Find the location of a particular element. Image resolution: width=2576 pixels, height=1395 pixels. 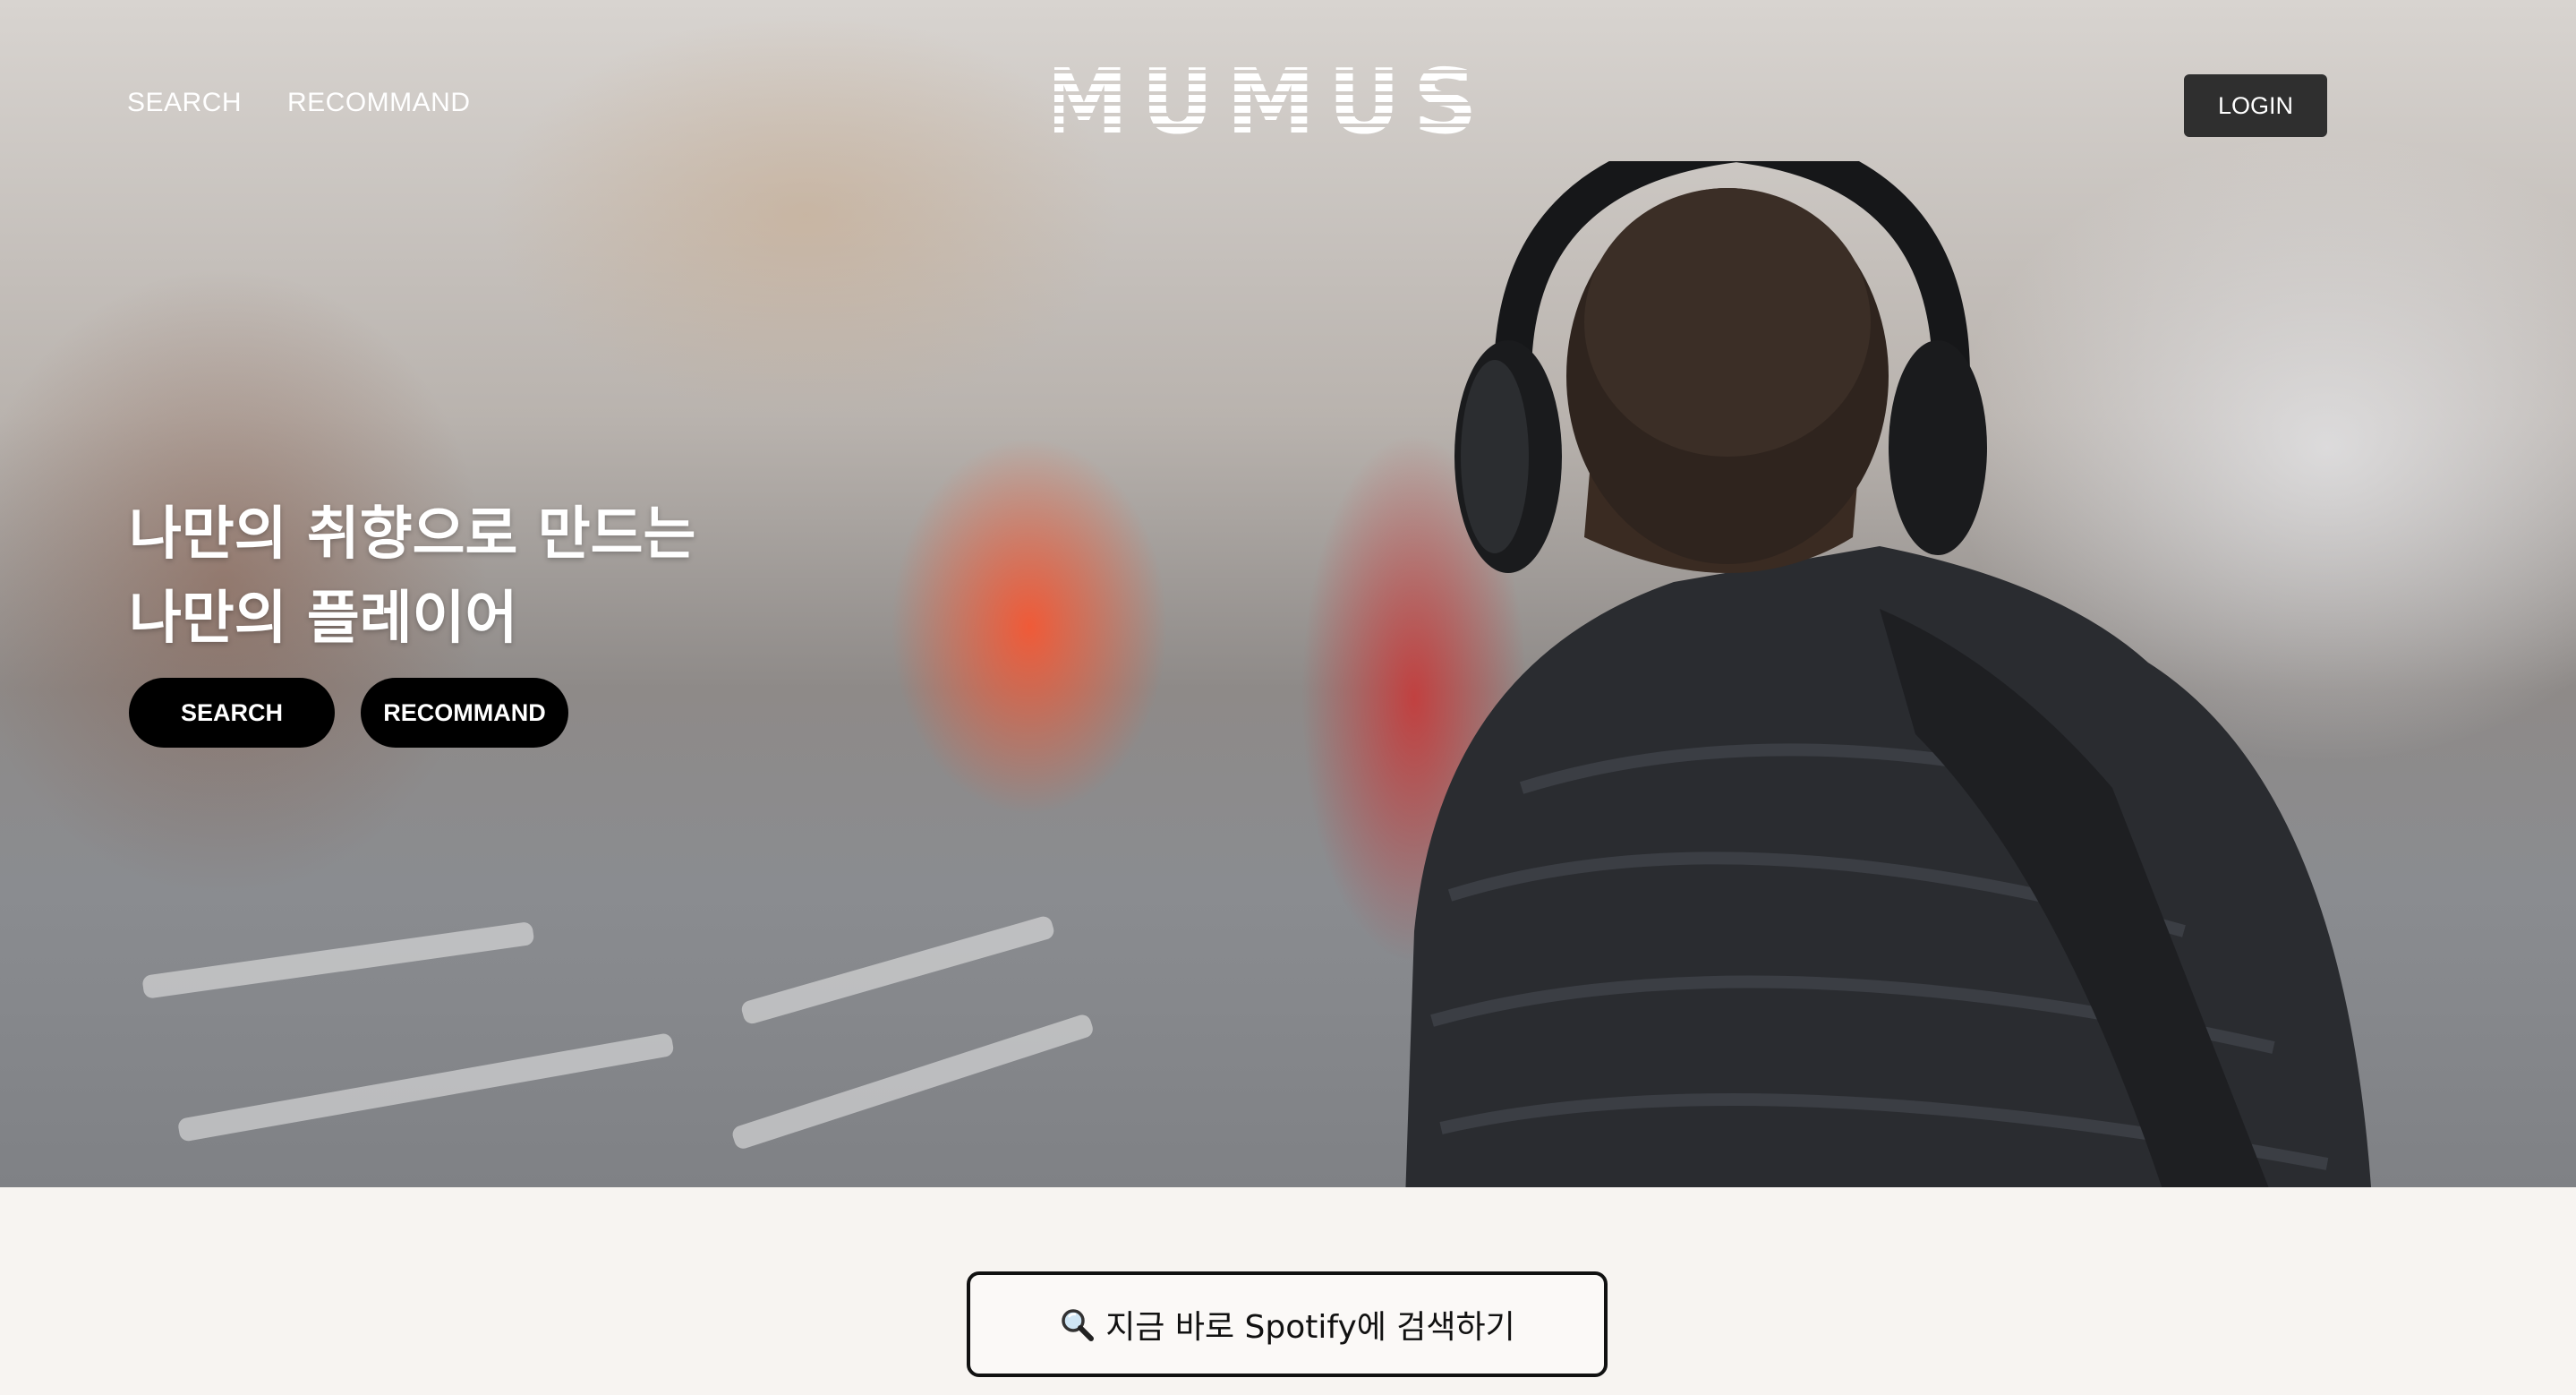

mumus-logo: MUMUS is located at coordinates (1264, 100).